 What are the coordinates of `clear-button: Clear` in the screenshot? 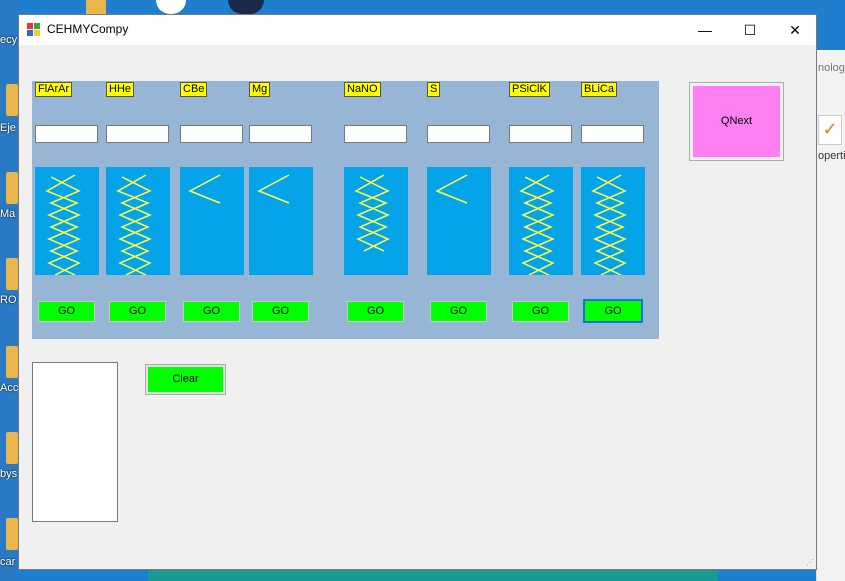 It's located at (185, 379).